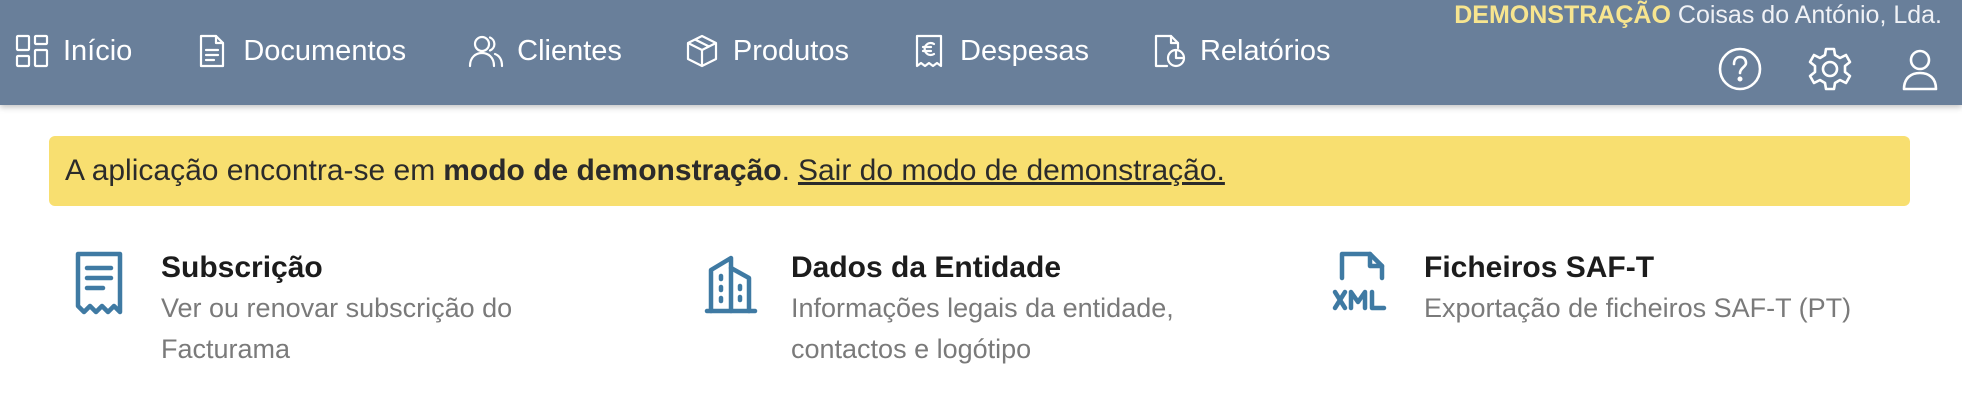  Describe the element at coordinates (250, 170) in the screenshot. I see `banner-text: A aplicação encontra-se em` at that location.